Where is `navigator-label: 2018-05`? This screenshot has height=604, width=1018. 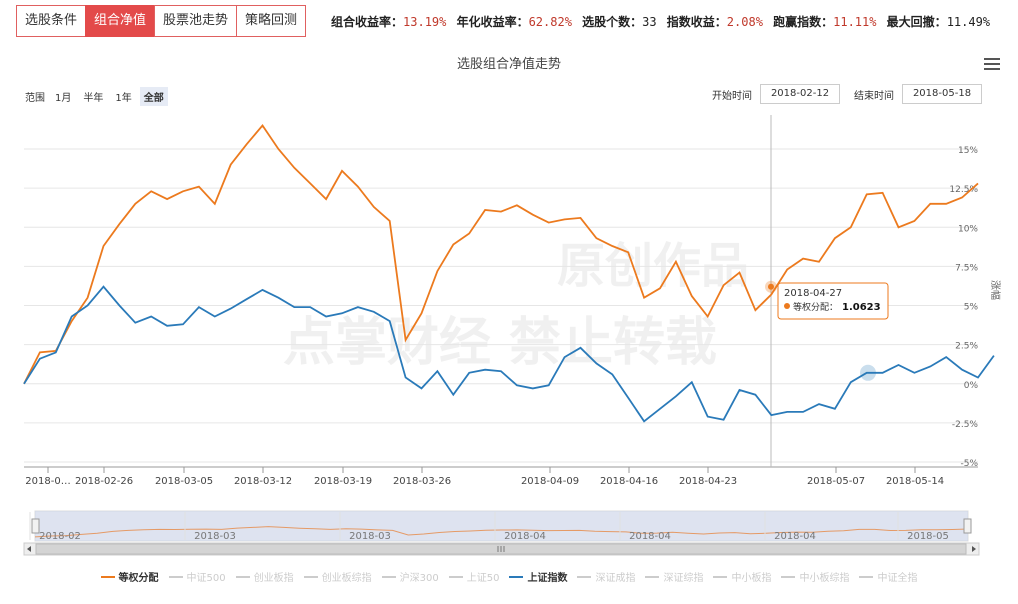
navigator-label: 2018-05 is located at coordinates (928, 536).